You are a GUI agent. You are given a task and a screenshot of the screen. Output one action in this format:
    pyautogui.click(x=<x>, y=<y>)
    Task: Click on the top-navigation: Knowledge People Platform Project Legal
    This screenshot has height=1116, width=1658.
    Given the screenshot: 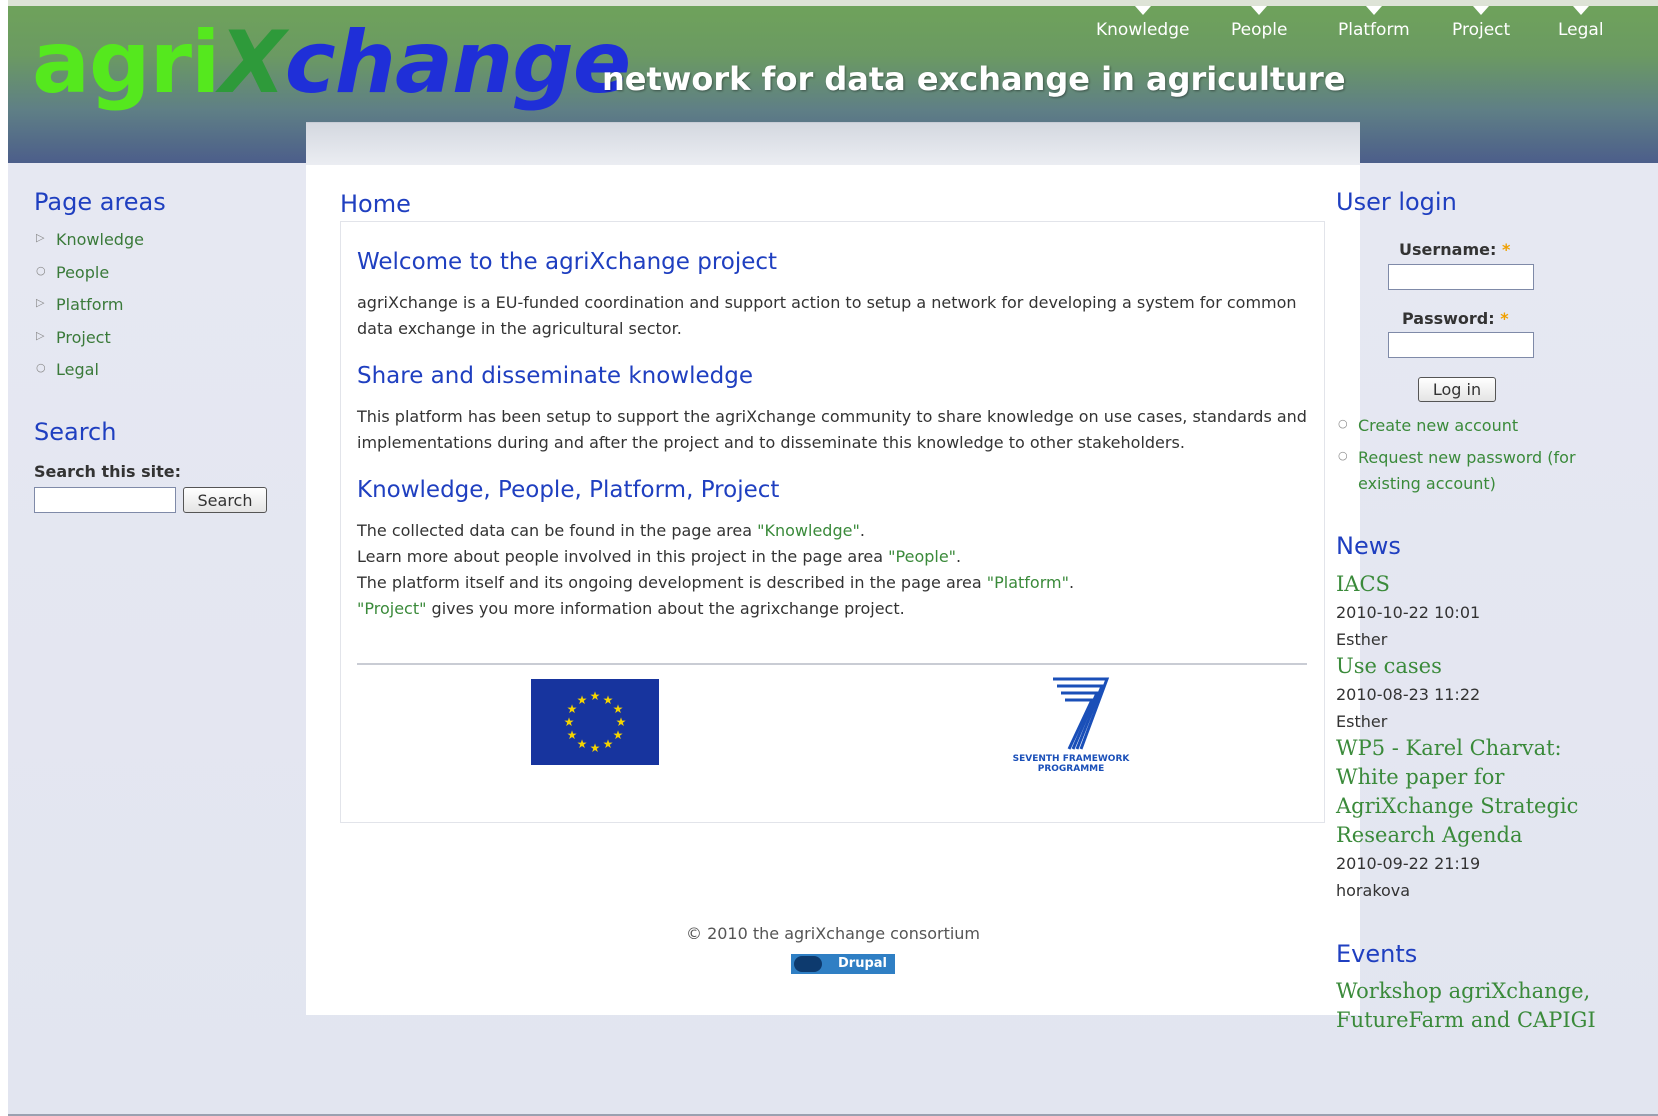 What is the action you would take?
    pyautogui.click(x=833, y=25)
    